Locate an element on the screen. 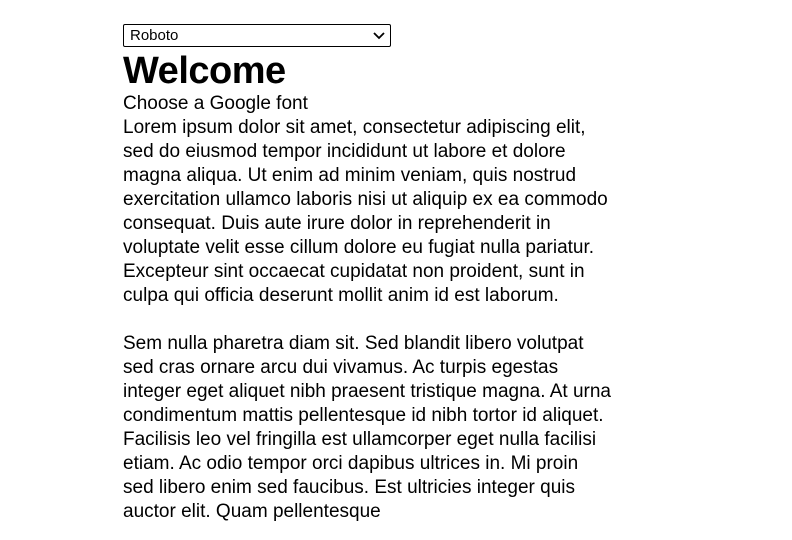 Image resolution: width=792 pixels, height=540 pixels. font-select-value: Roboto is located at coordinates (154, 35).